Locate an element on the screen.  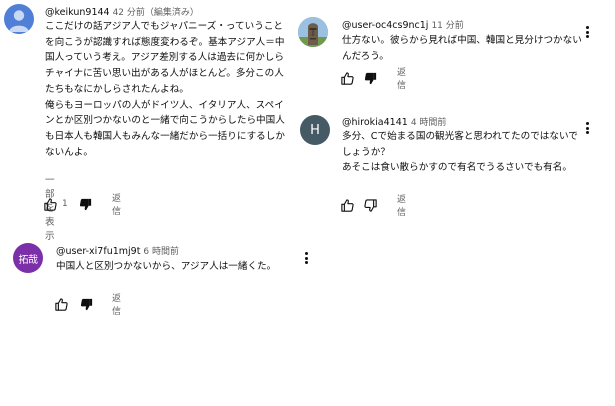
comment-author: @keikun9144 is located at coordinates (77, 12).